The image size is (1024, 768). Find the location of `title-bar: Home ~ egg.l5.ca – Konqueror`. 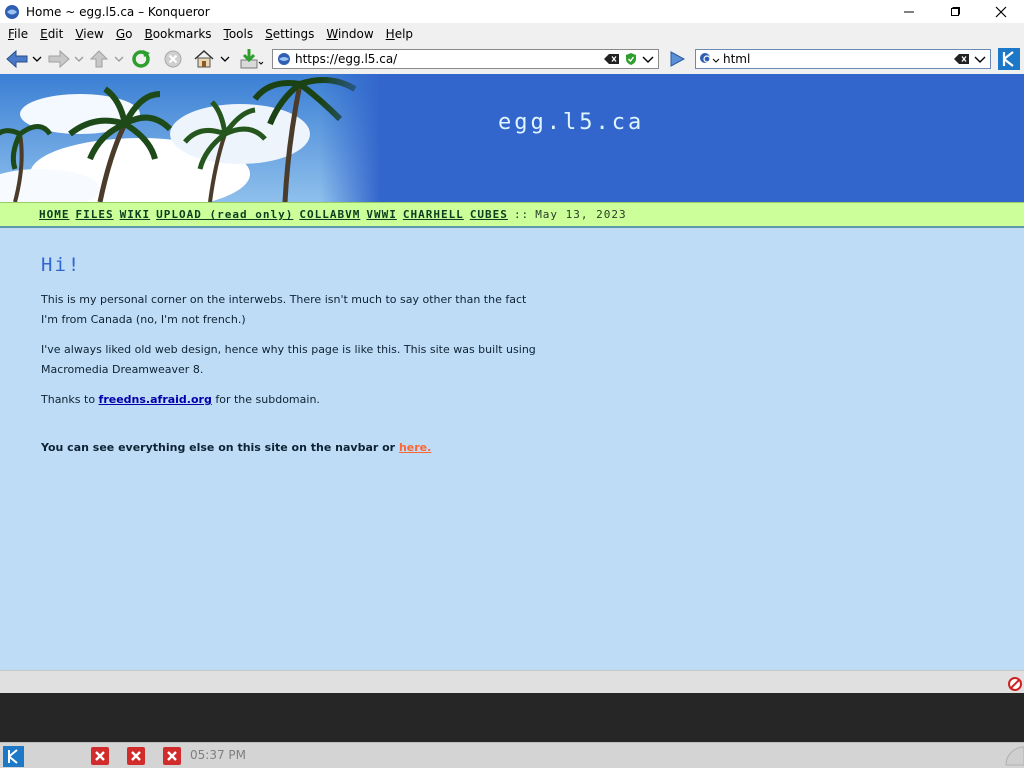

title-bar: Home ~ egg.l5.ca – Konqueror is located at coordinates (512, 11).